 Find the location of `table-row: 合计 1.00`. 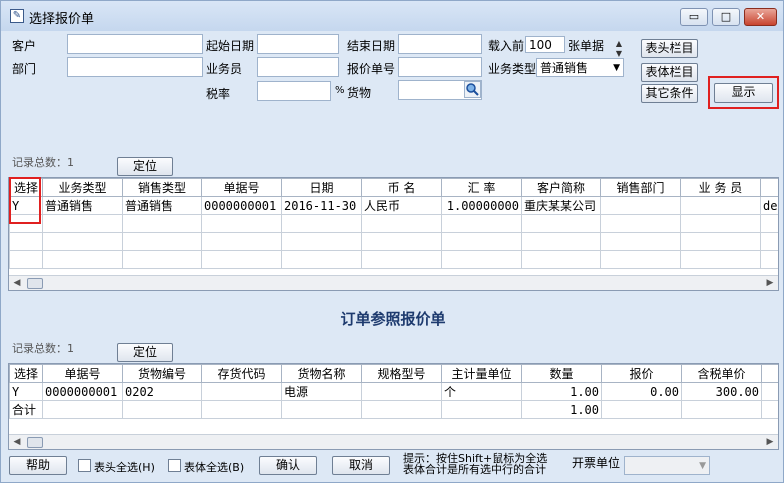

table-row: 合计 1.00 is located at coordinates (393, 409).